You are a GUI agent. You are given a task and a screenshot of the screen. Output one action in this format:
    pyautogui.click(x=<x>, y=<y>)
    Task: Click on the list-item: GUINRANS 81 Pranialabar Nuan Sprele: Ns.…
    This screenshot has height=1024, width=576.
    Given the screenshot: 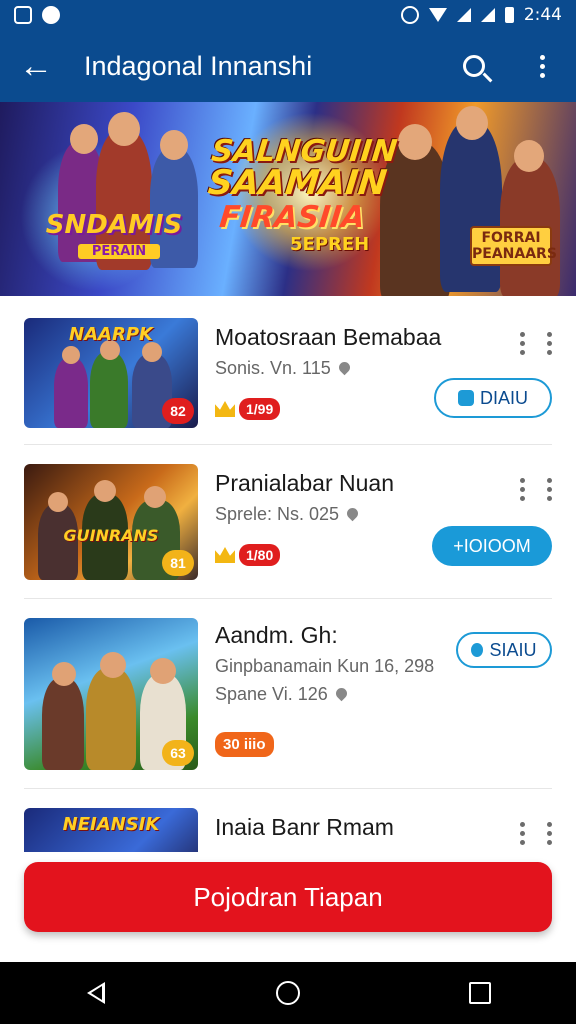 What is the action you would take?
    pyautogui.click(x=288, y=523)
    